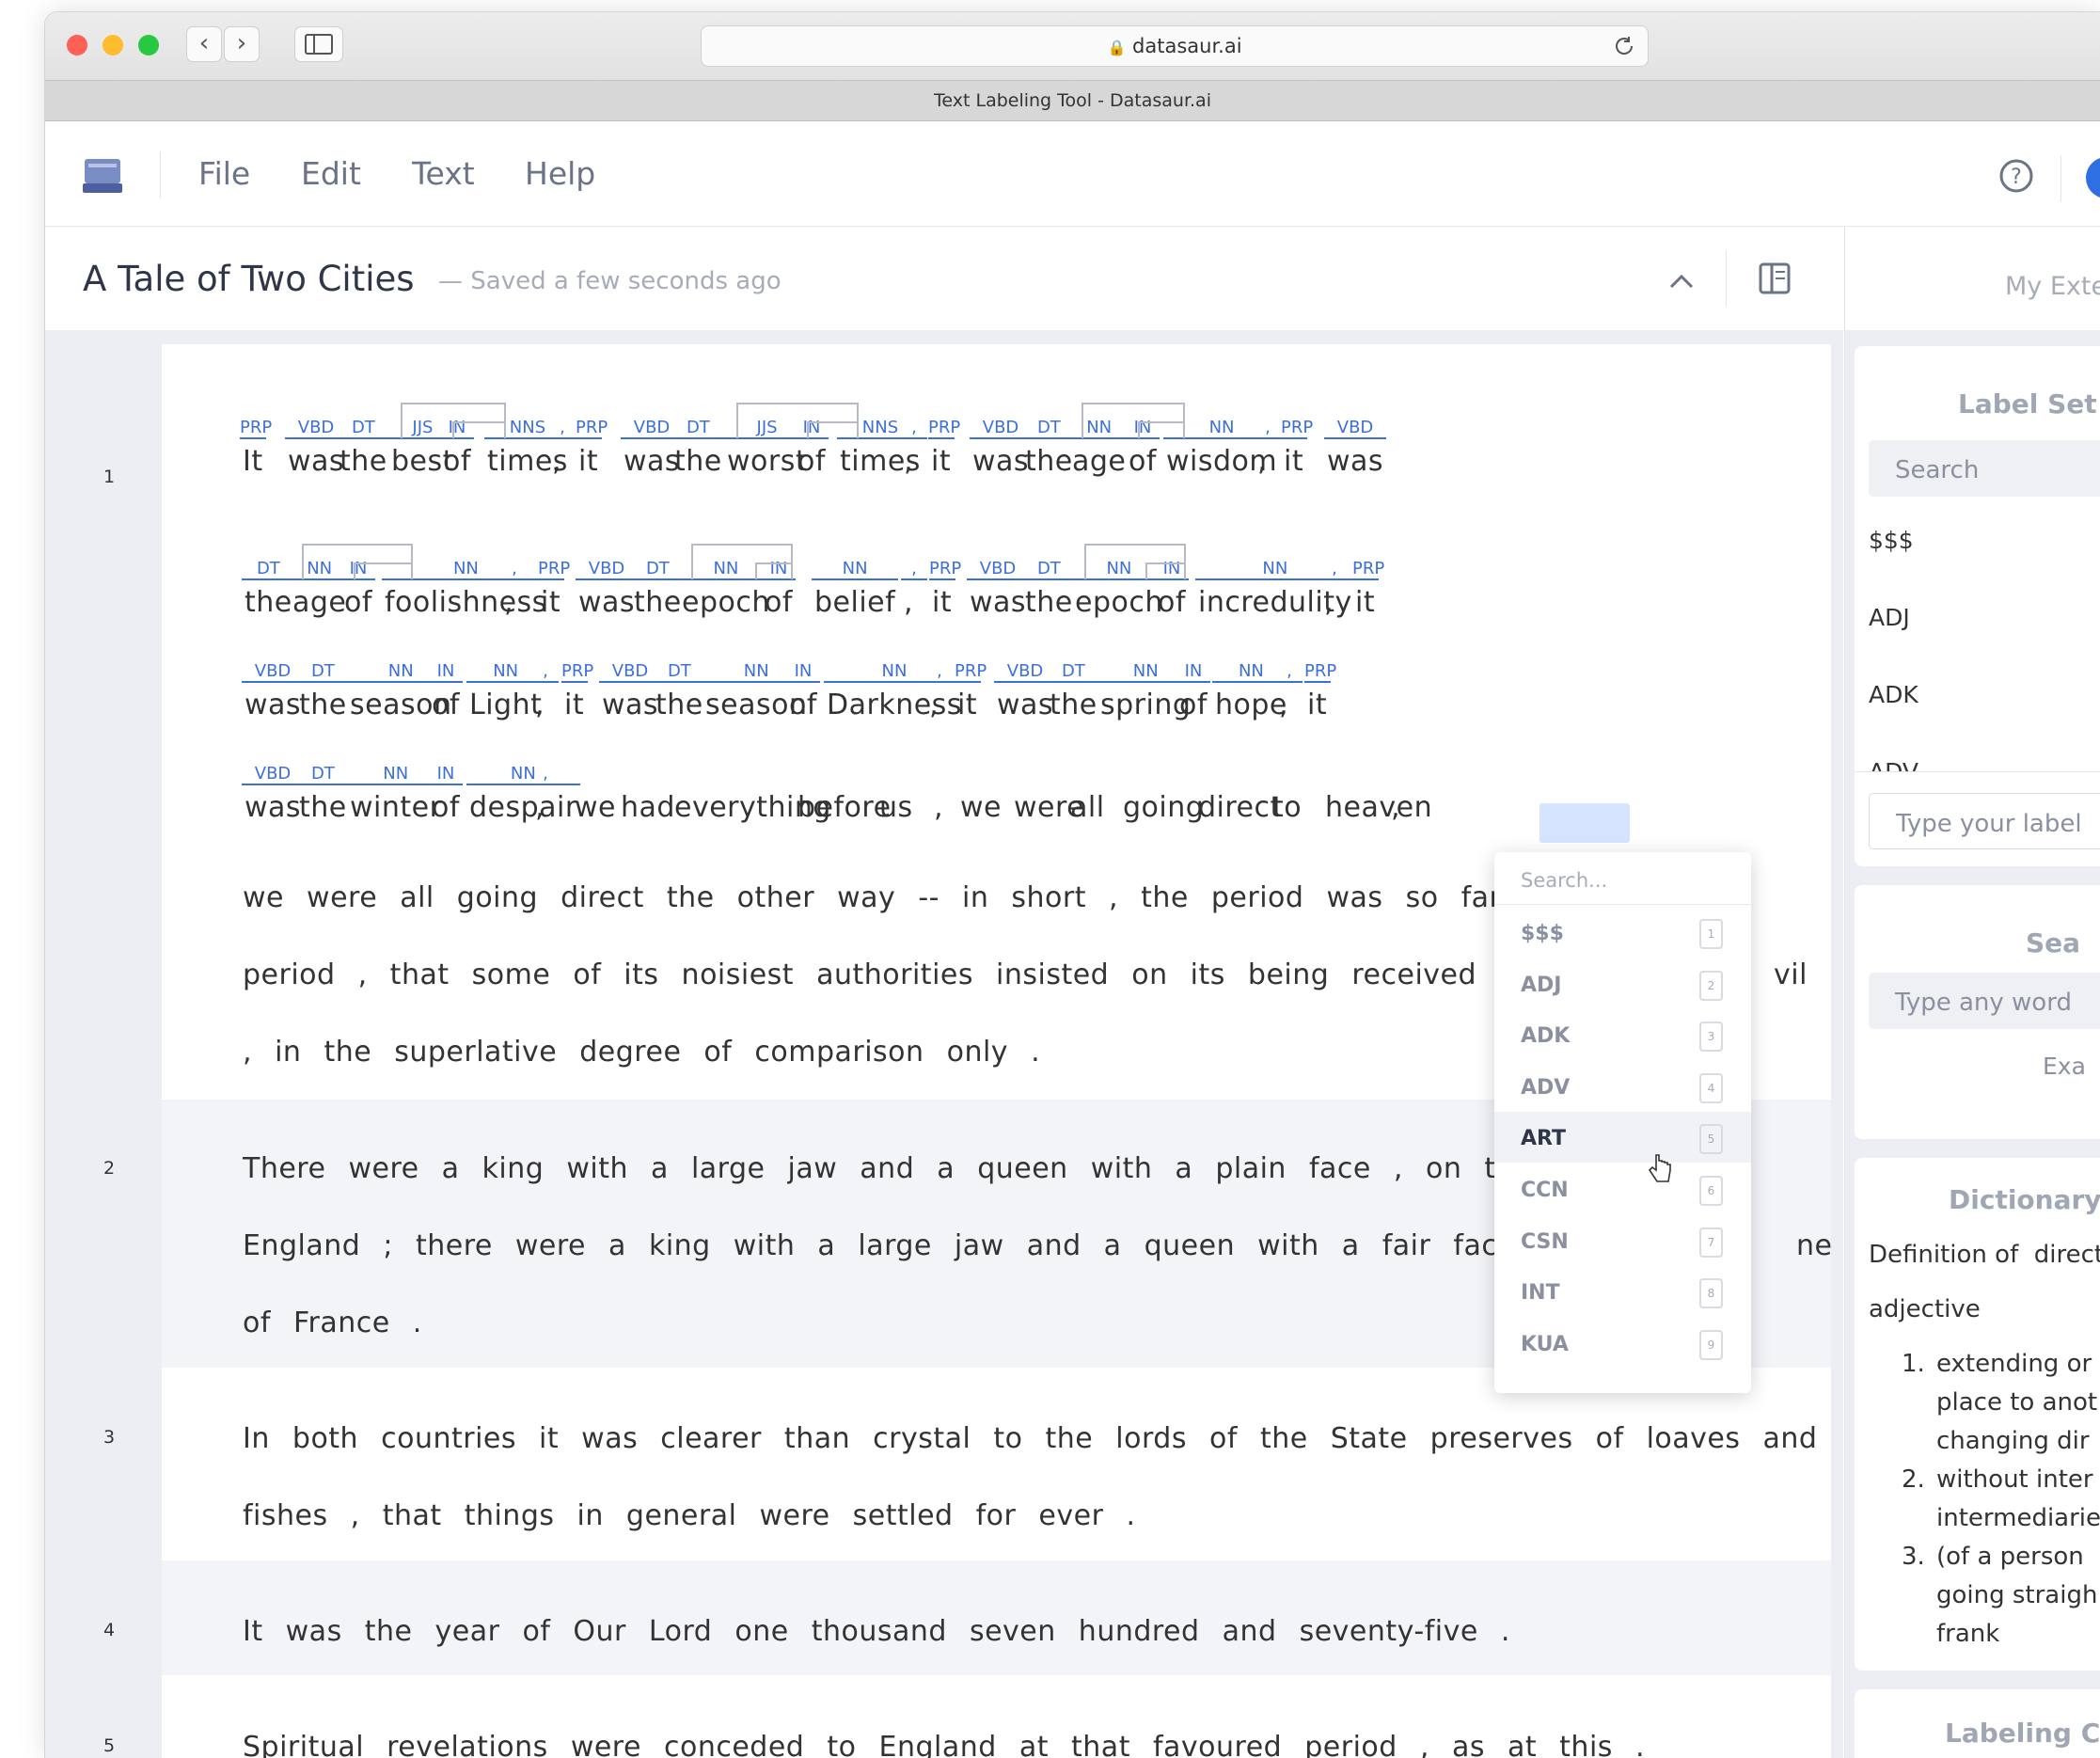  Describe the element at coordinates (844, 808) in the screenshot. I see `token: before` at that location.